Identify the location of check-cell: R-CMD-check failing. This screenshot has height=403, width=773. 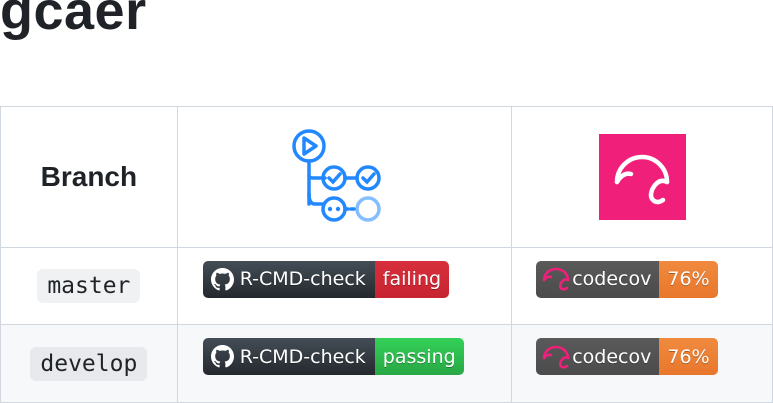
(344, 286).